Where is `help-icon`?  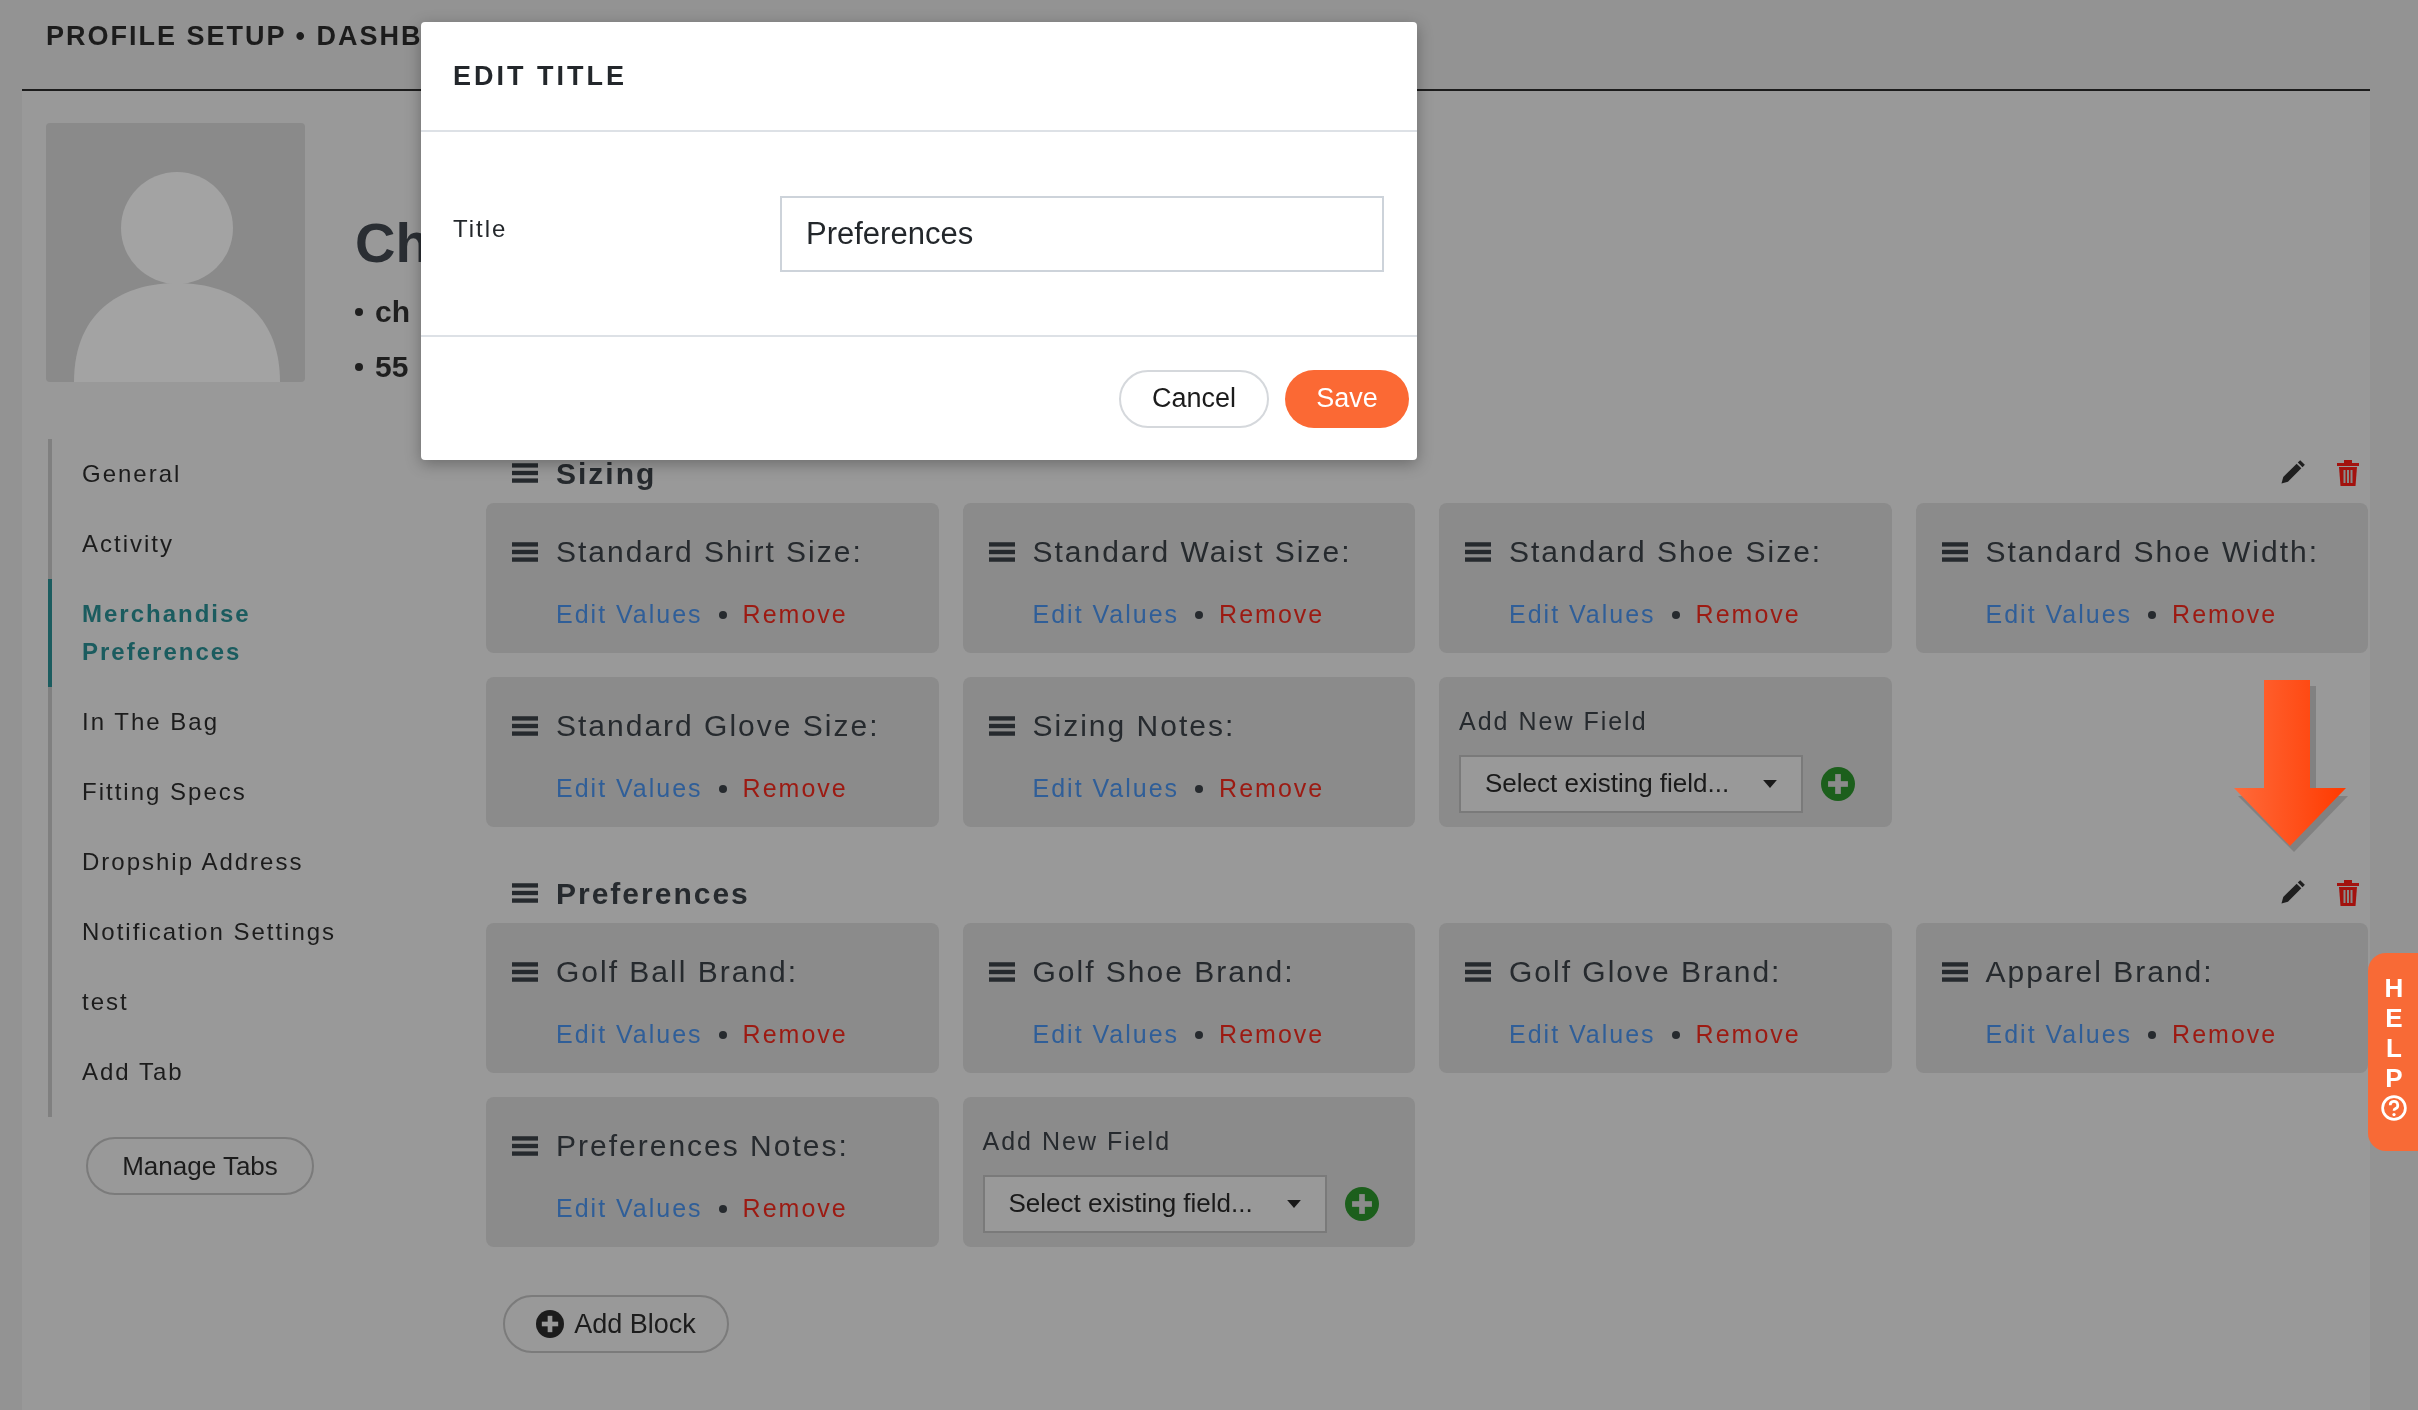
help-icon is located at coordinates (2394, 1108).